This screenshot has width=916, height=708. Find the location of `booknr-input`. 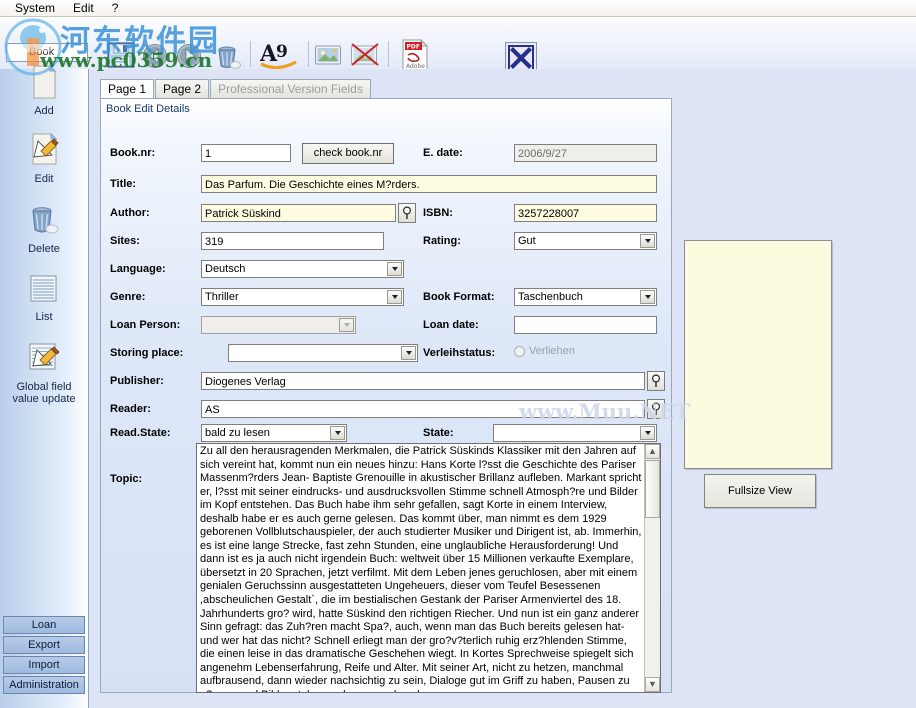

booknr-input is located at coordinates (246, 153).